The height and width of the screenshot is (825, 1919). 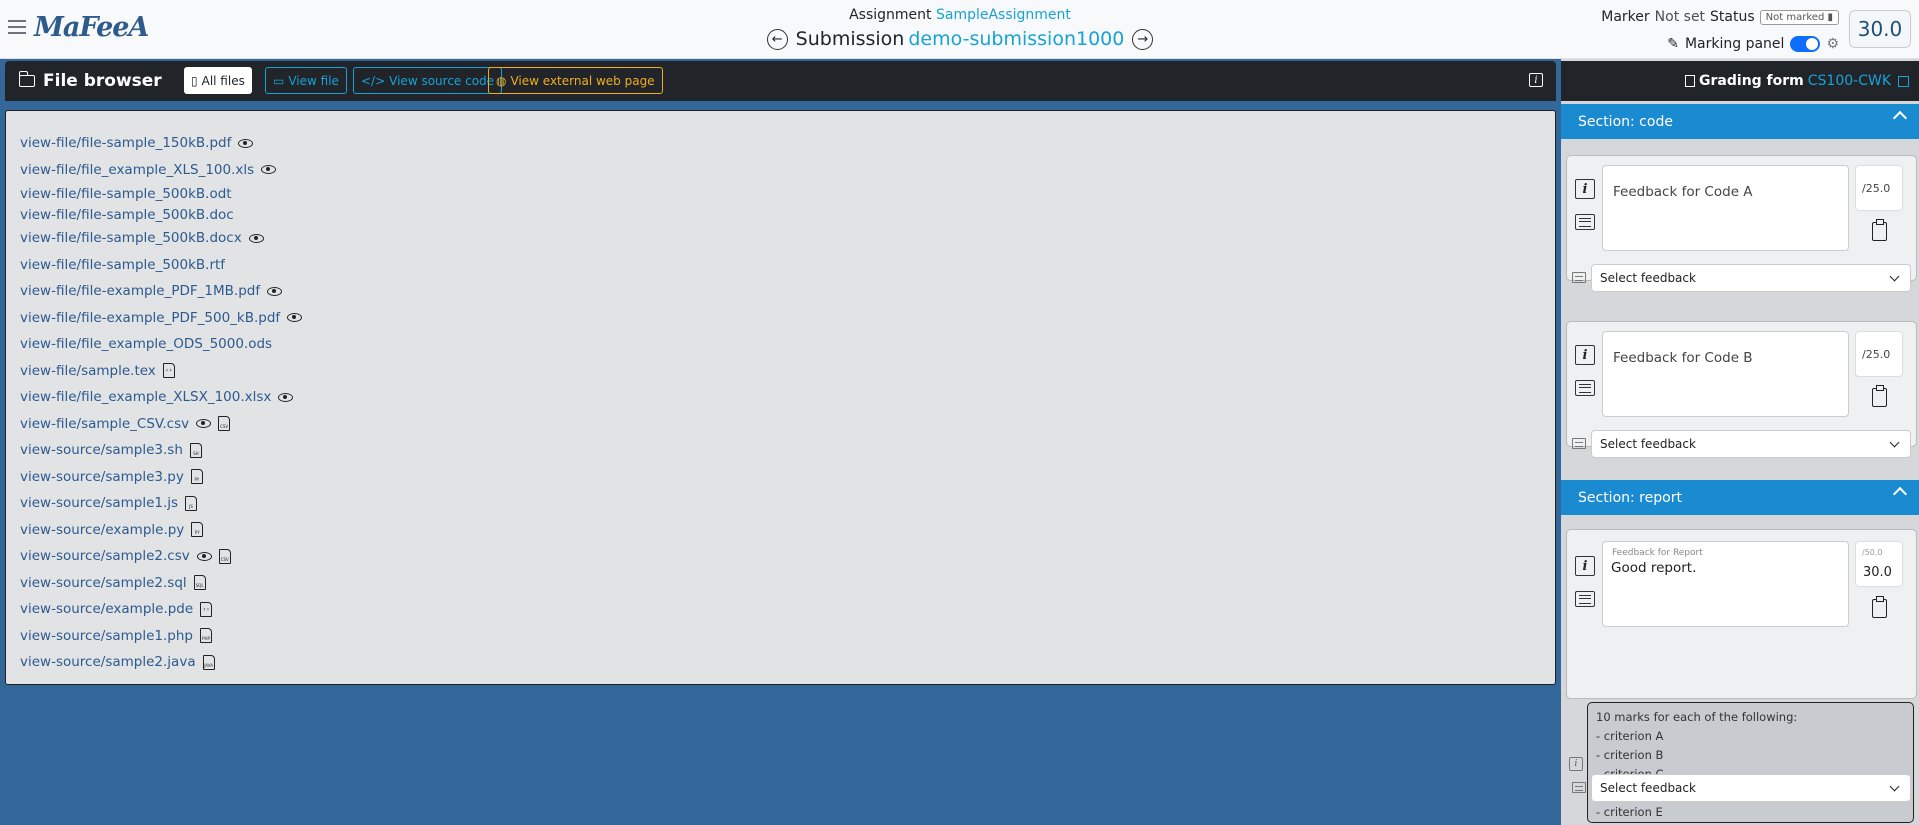 I want to click on file-list-item: view-file/file-sample_500kB.rtf, so click(x=161, y=265).